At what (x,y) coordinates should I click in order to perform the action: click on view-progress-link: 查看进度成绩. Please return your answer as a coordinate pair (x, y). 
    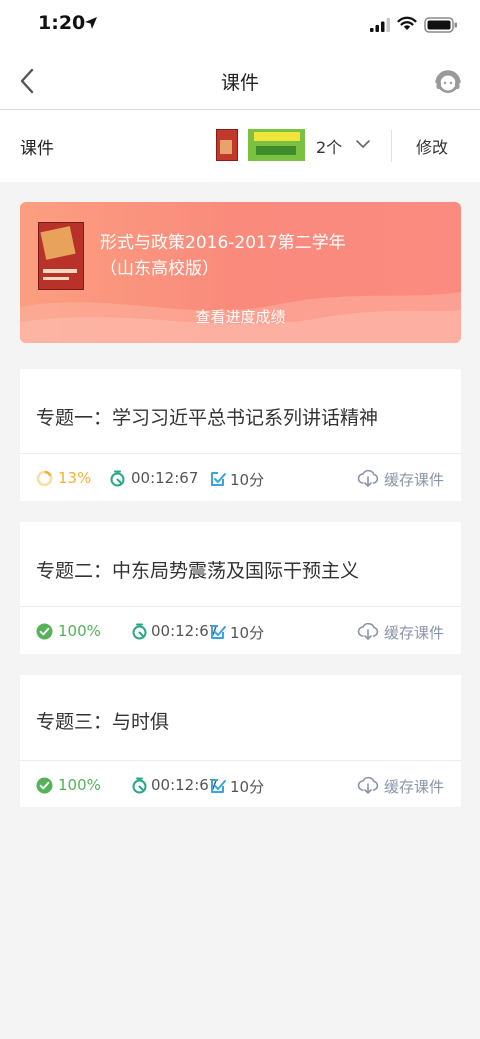
    Looking at the image, I should click on (240, 316).